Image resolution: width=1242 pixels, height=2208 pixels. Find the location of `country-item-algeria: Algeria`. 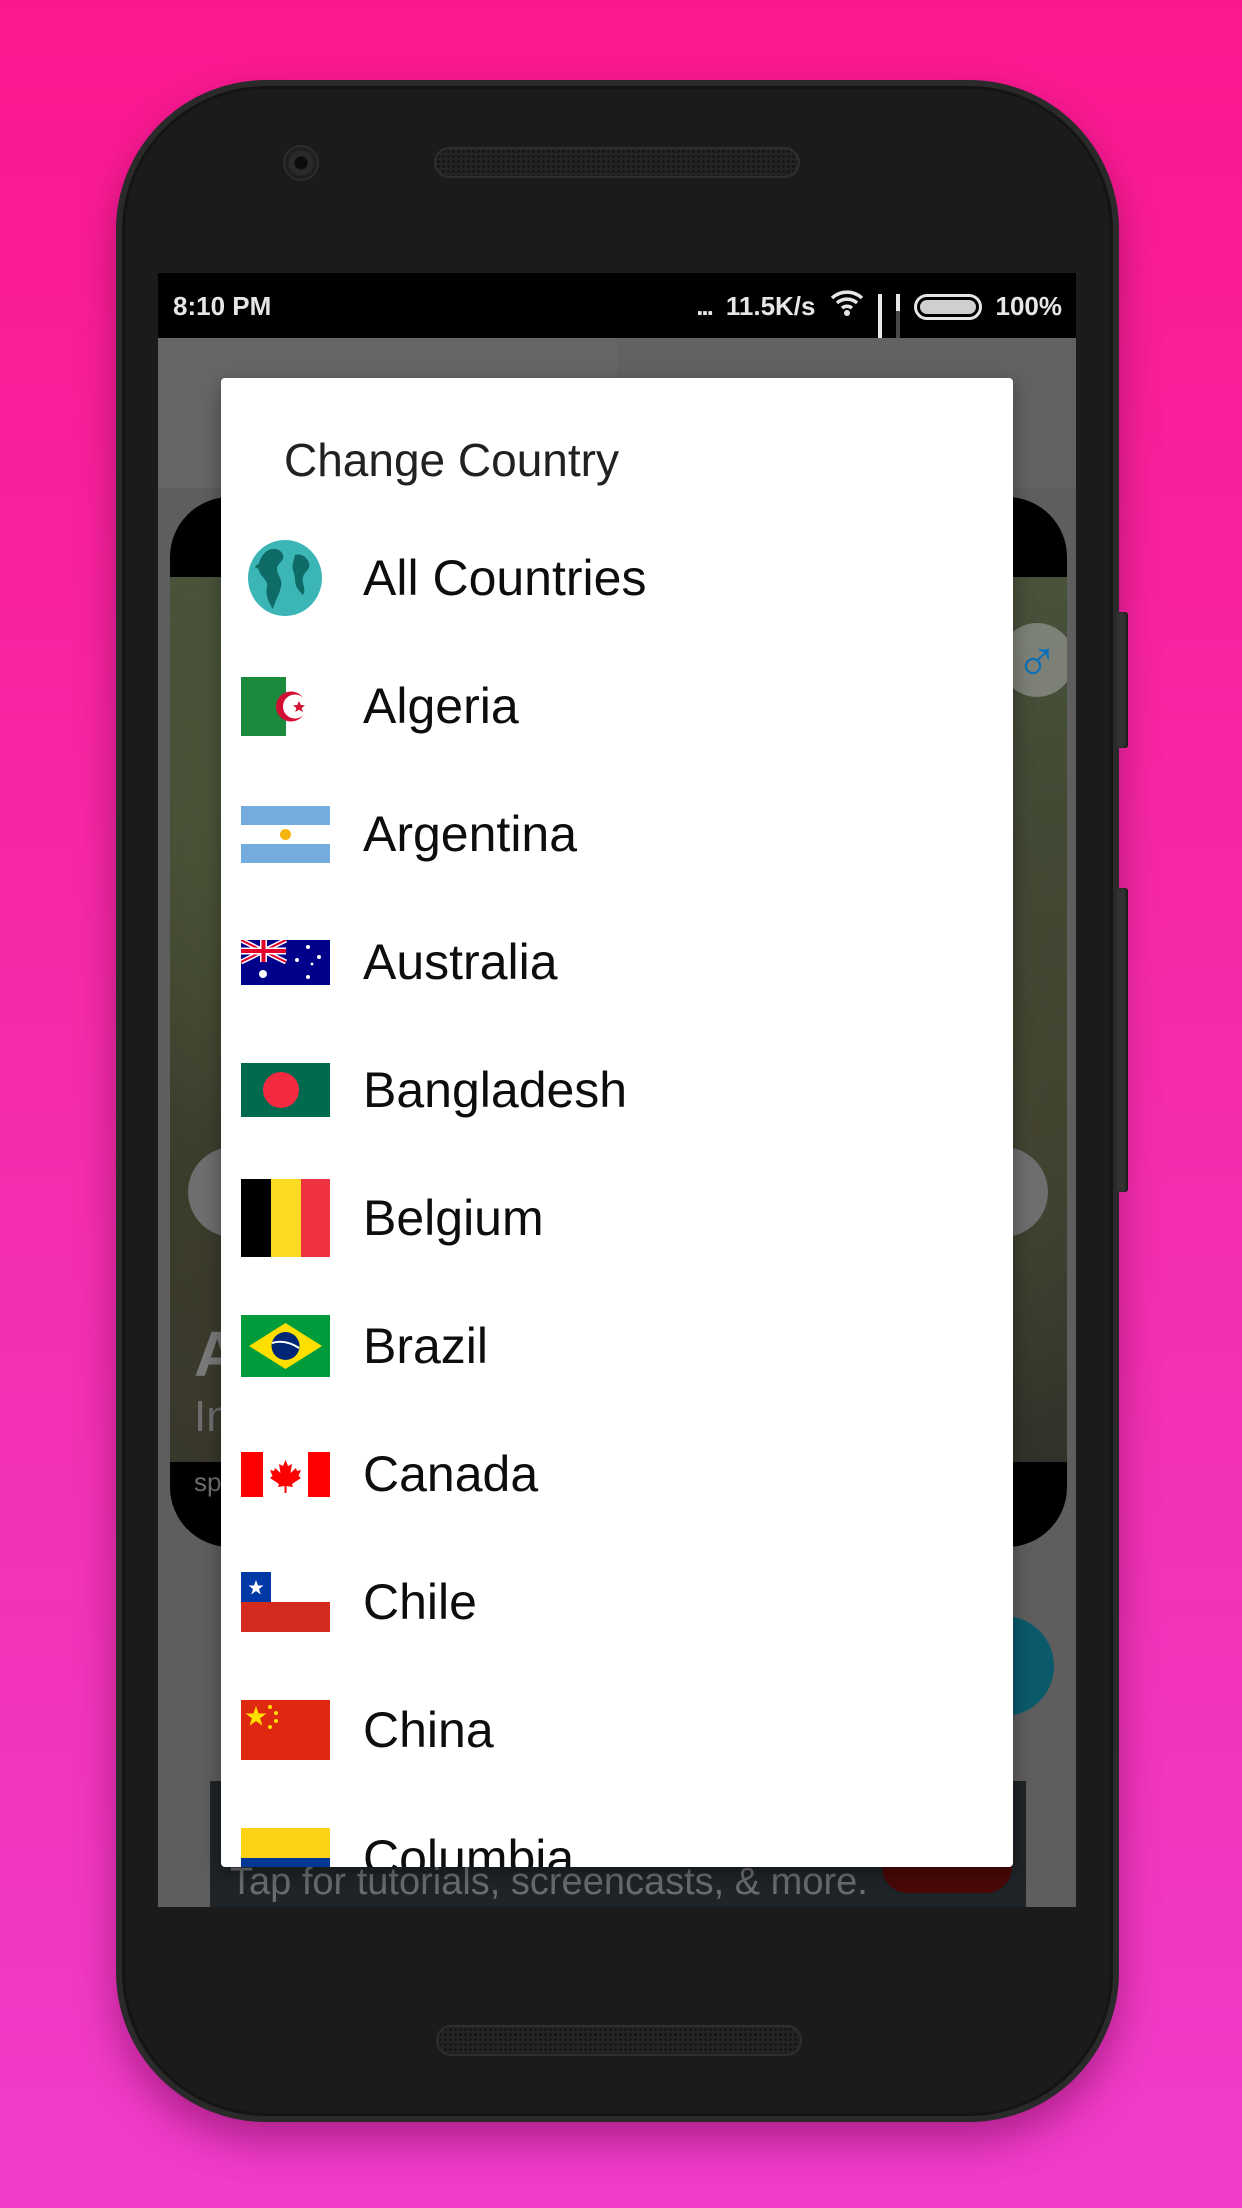

country-item-algeria: Algeria is located at coordinates (617, 706).